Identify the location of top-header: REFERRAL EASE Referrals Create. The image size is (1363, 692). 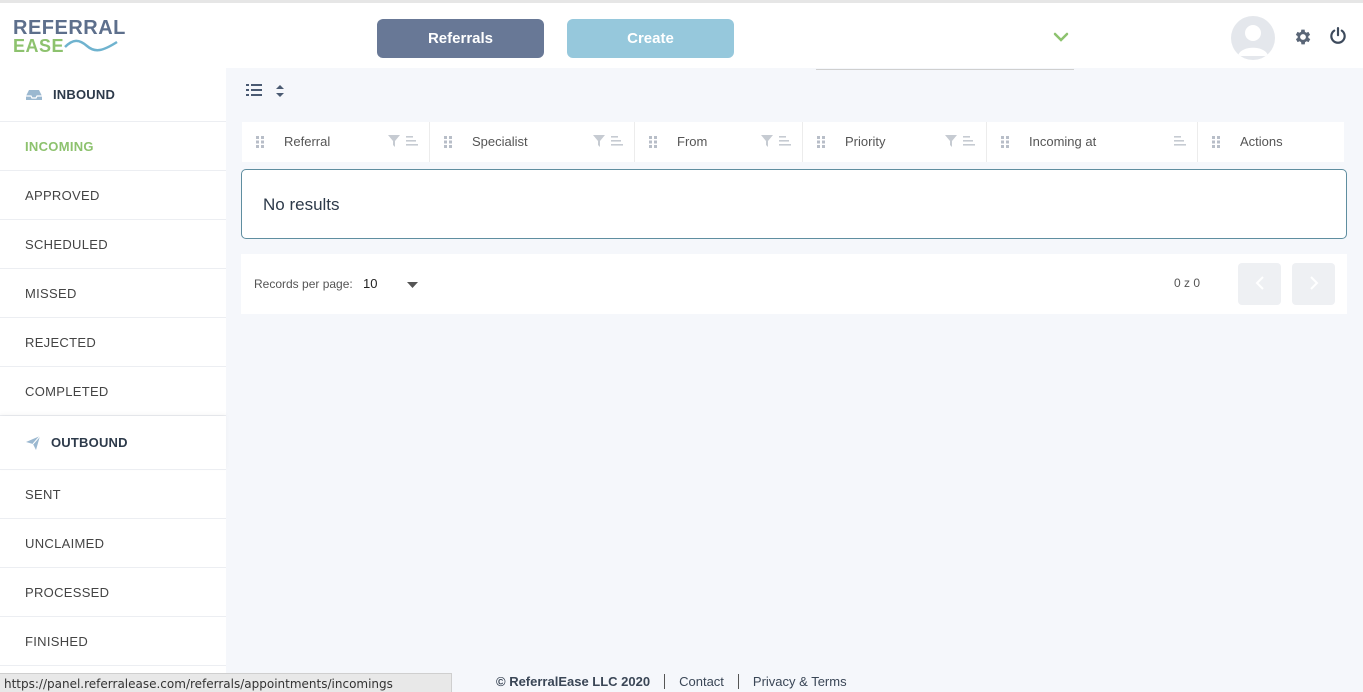
(681, 35).